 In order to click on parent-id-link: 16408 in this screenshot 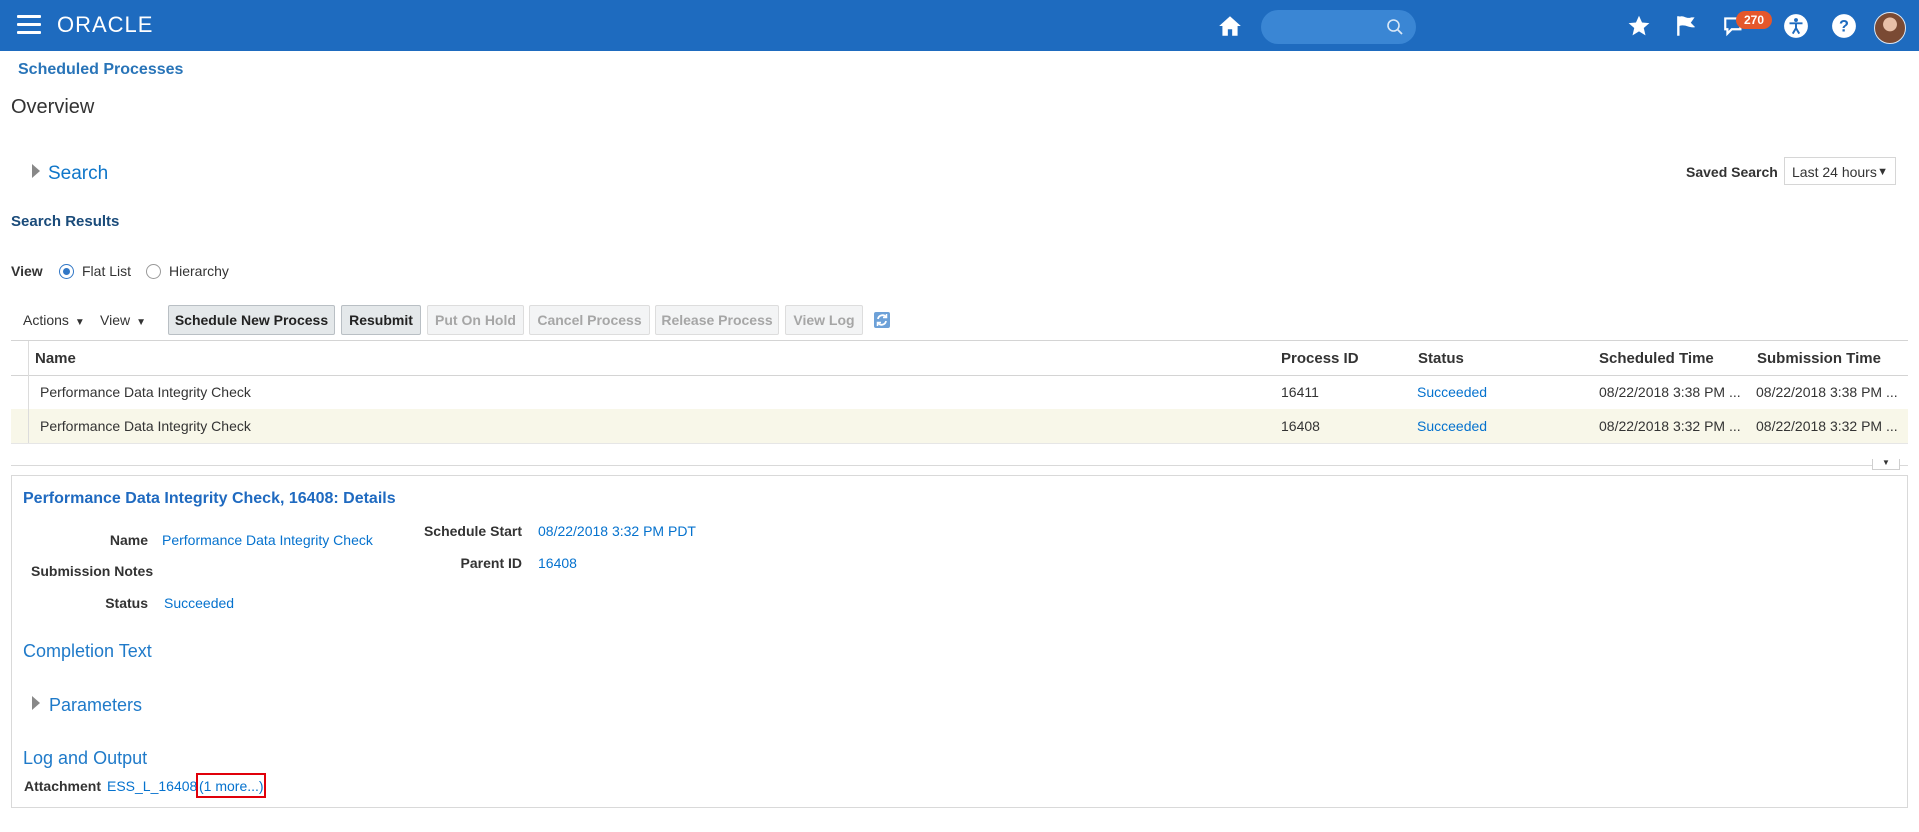, I will do `click(557, 563)`.